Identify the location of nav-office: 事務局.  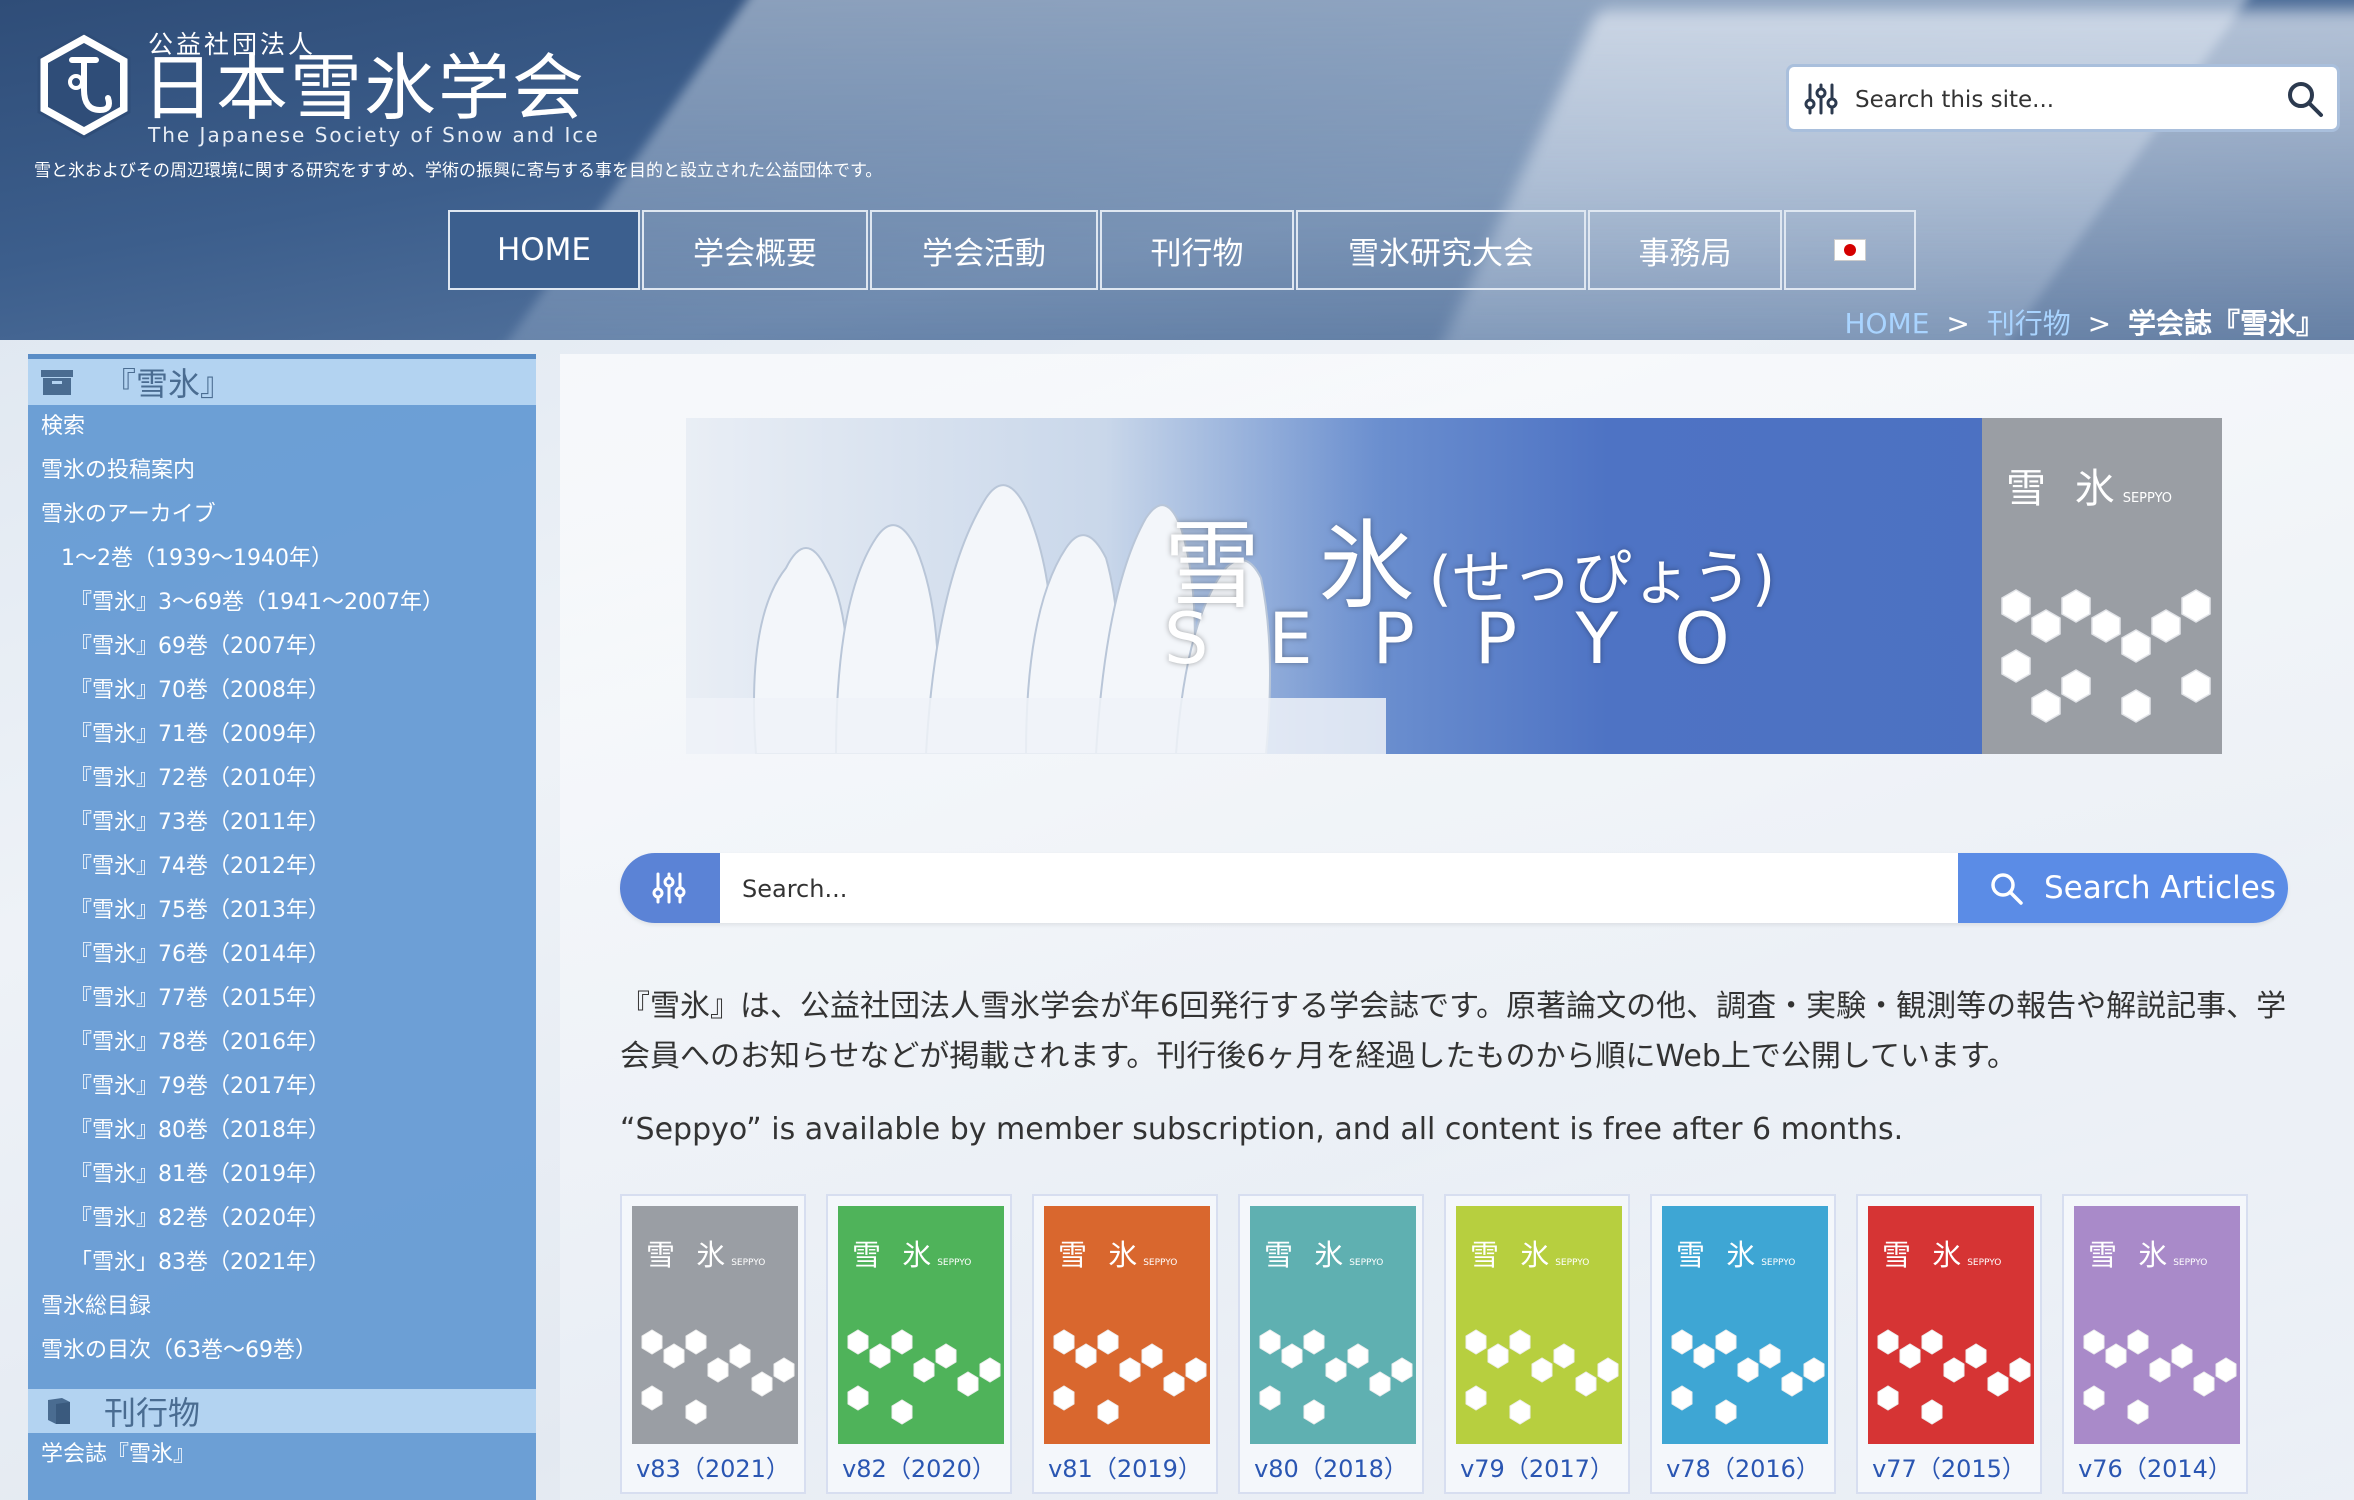
(1685, 250).